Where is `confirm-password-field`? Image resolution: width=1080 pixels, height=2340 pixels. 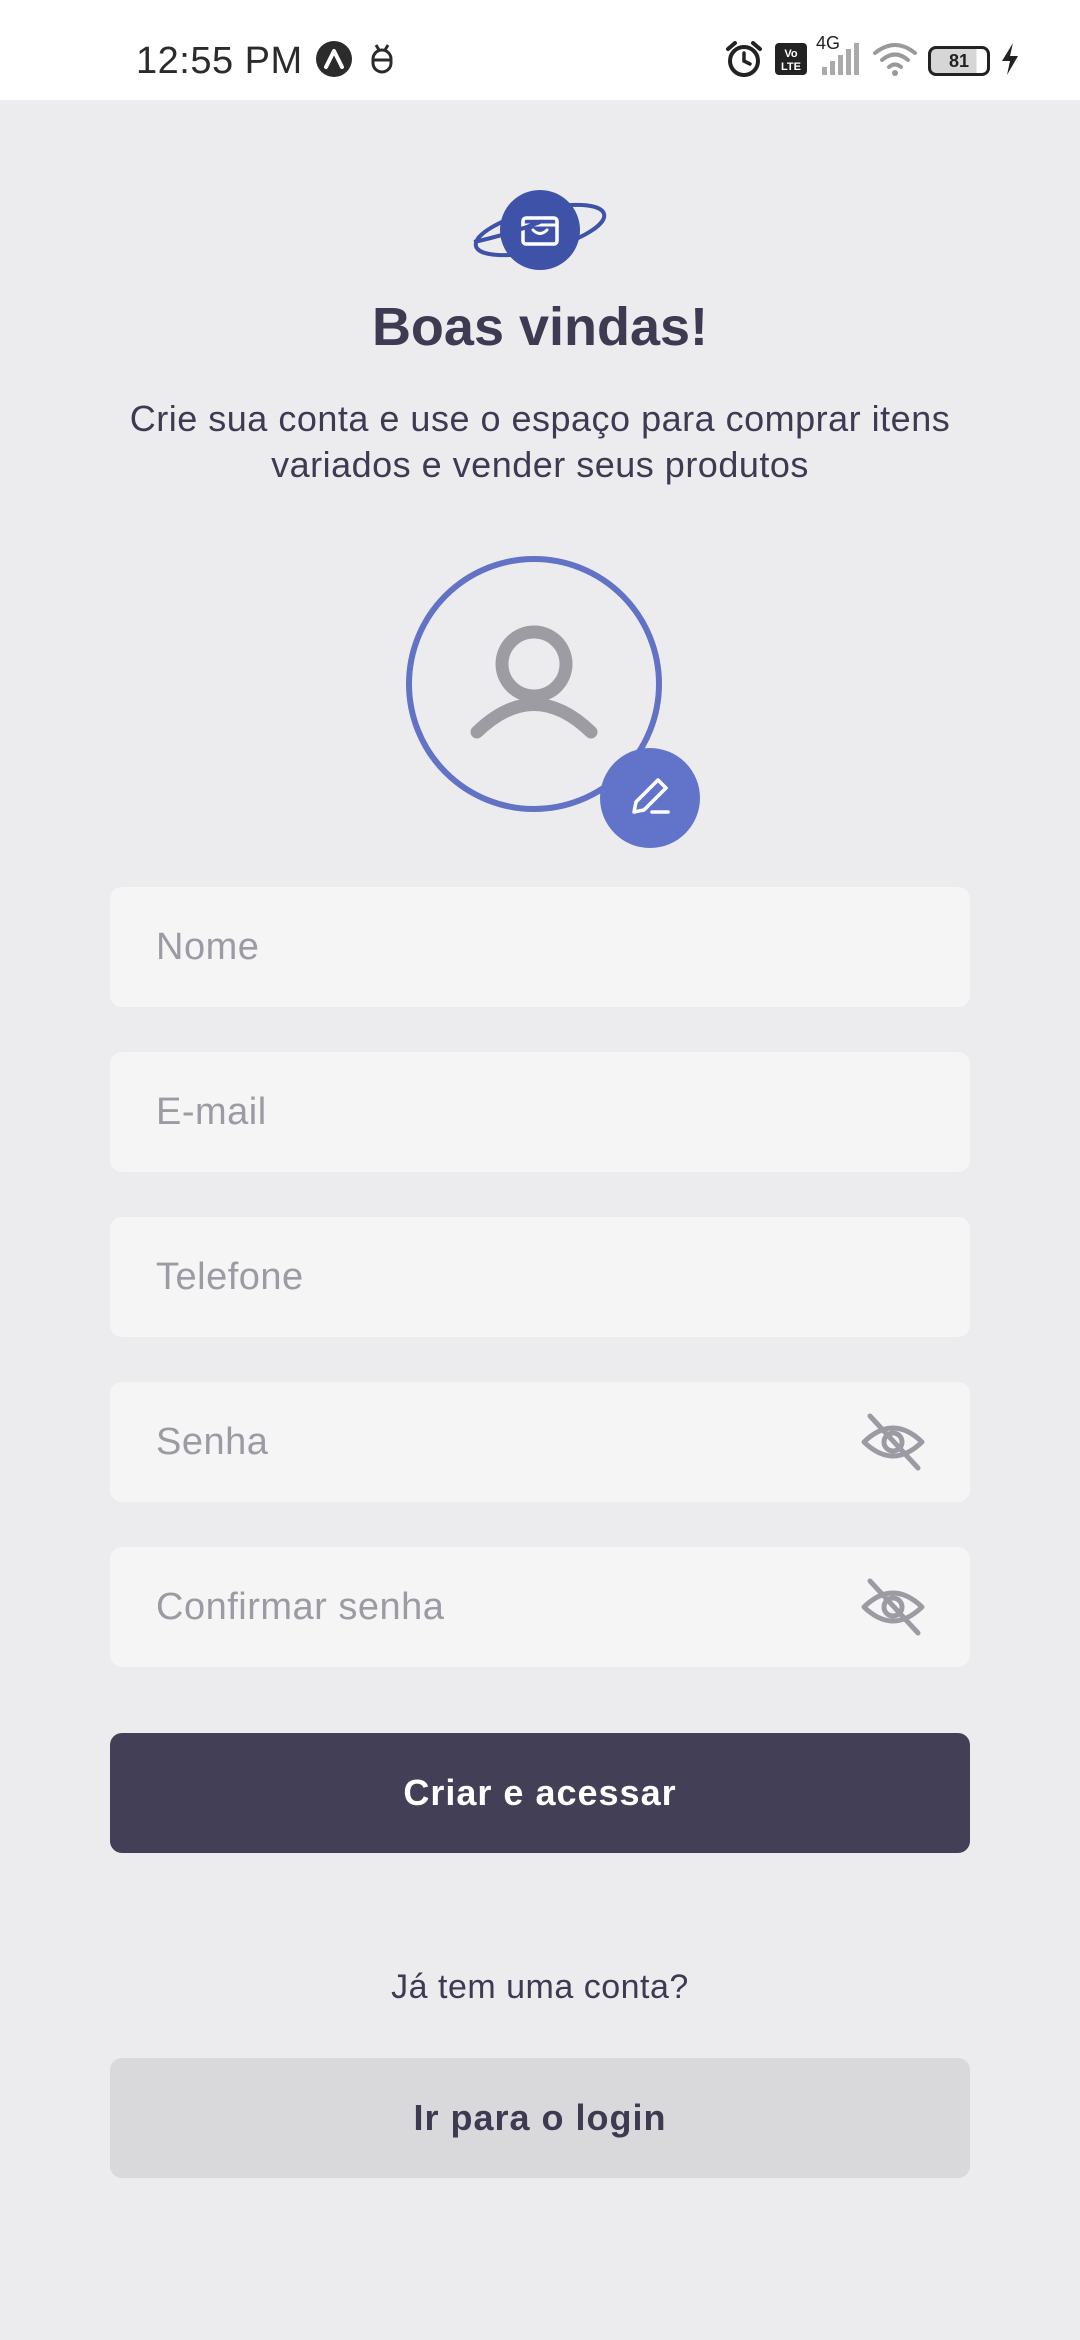
confirm-password-field is located at coordinates (540, 1607).